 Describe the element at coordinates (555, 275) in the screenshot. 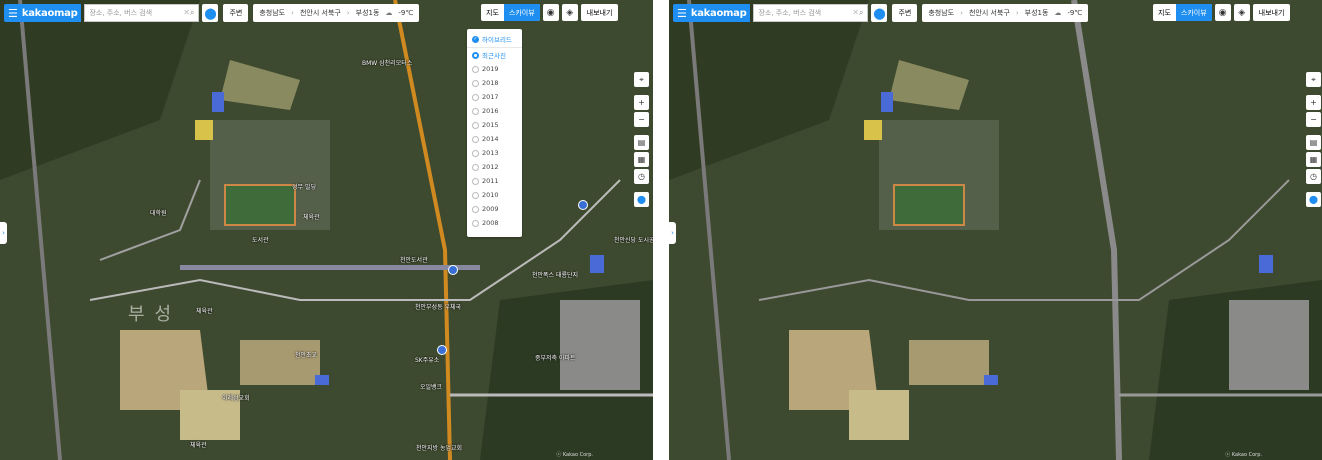

I see `map-label: 천안폭스 태룡단지` at that location.